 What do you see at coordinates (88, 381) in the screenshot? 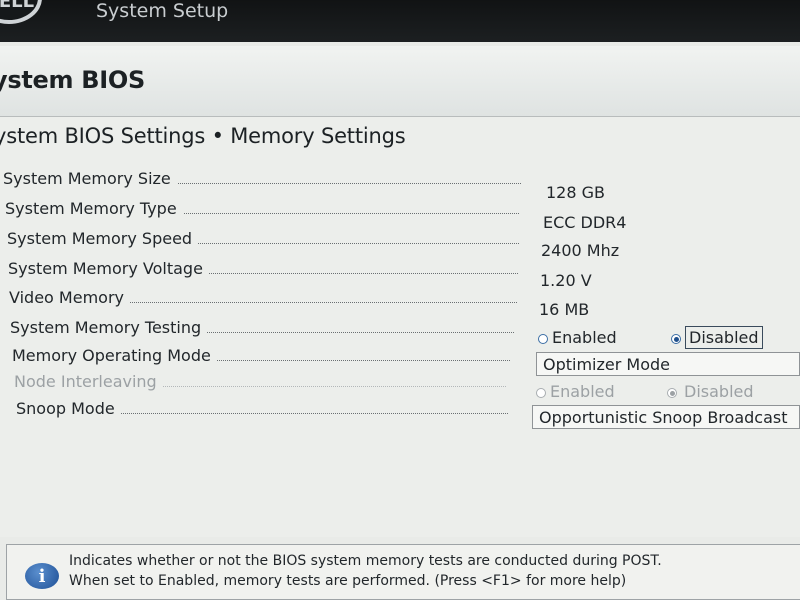
I see `setting-label: Node Interleaving` at bounding box center [88, 381].